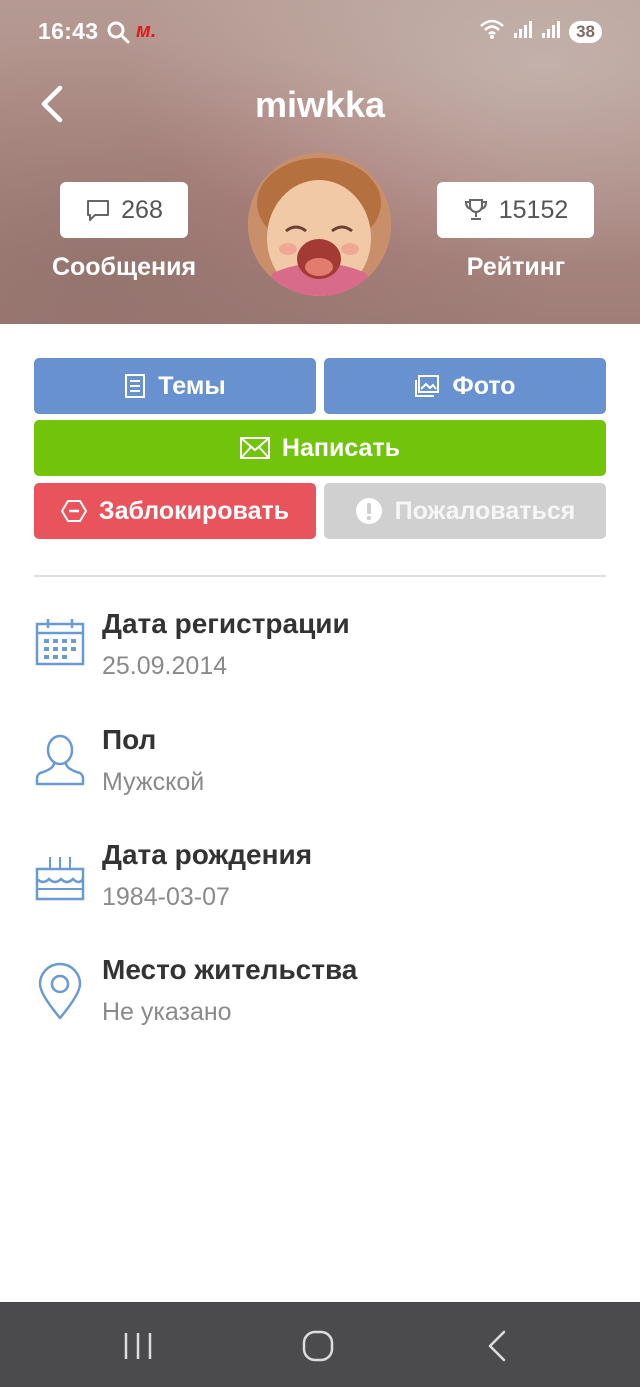  Describe the element at coordinates (484, 385) in the screenshot. I see `photo-label: Фото` at that location.